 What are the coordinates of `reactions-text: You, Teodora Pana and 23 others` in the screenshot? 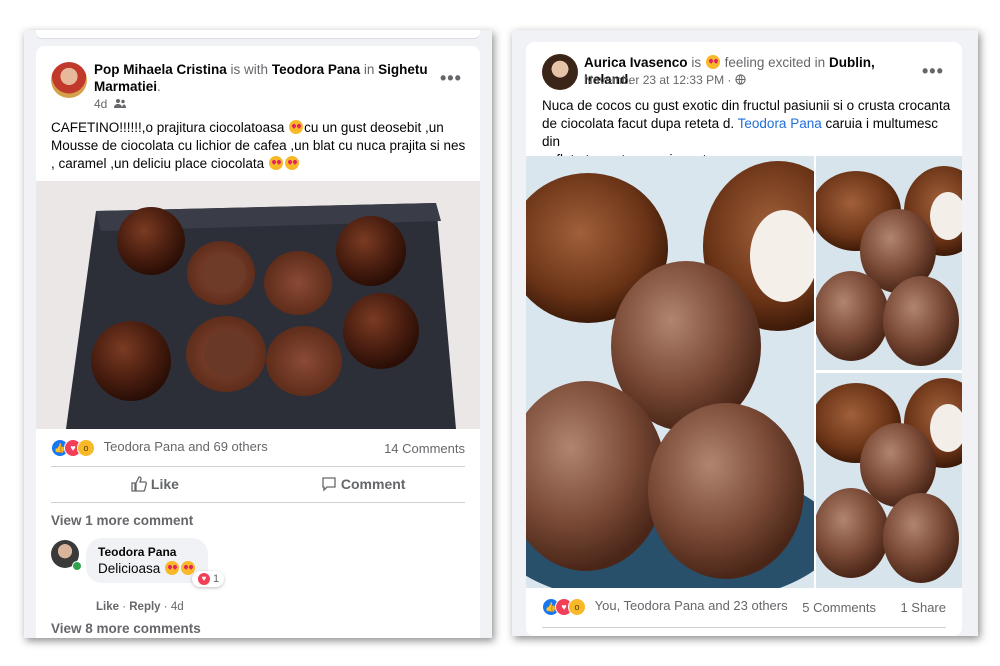 It's located at (691, 605).